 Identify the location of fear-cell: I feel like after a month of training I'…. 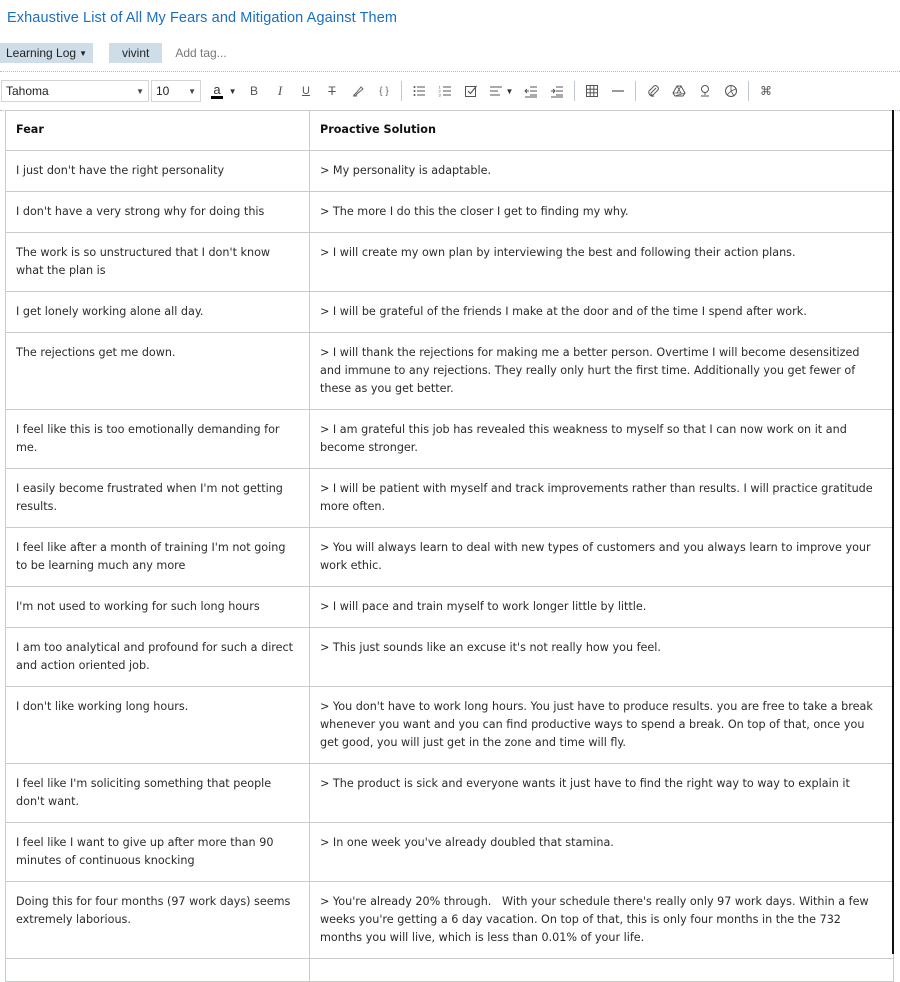
(157, 557).